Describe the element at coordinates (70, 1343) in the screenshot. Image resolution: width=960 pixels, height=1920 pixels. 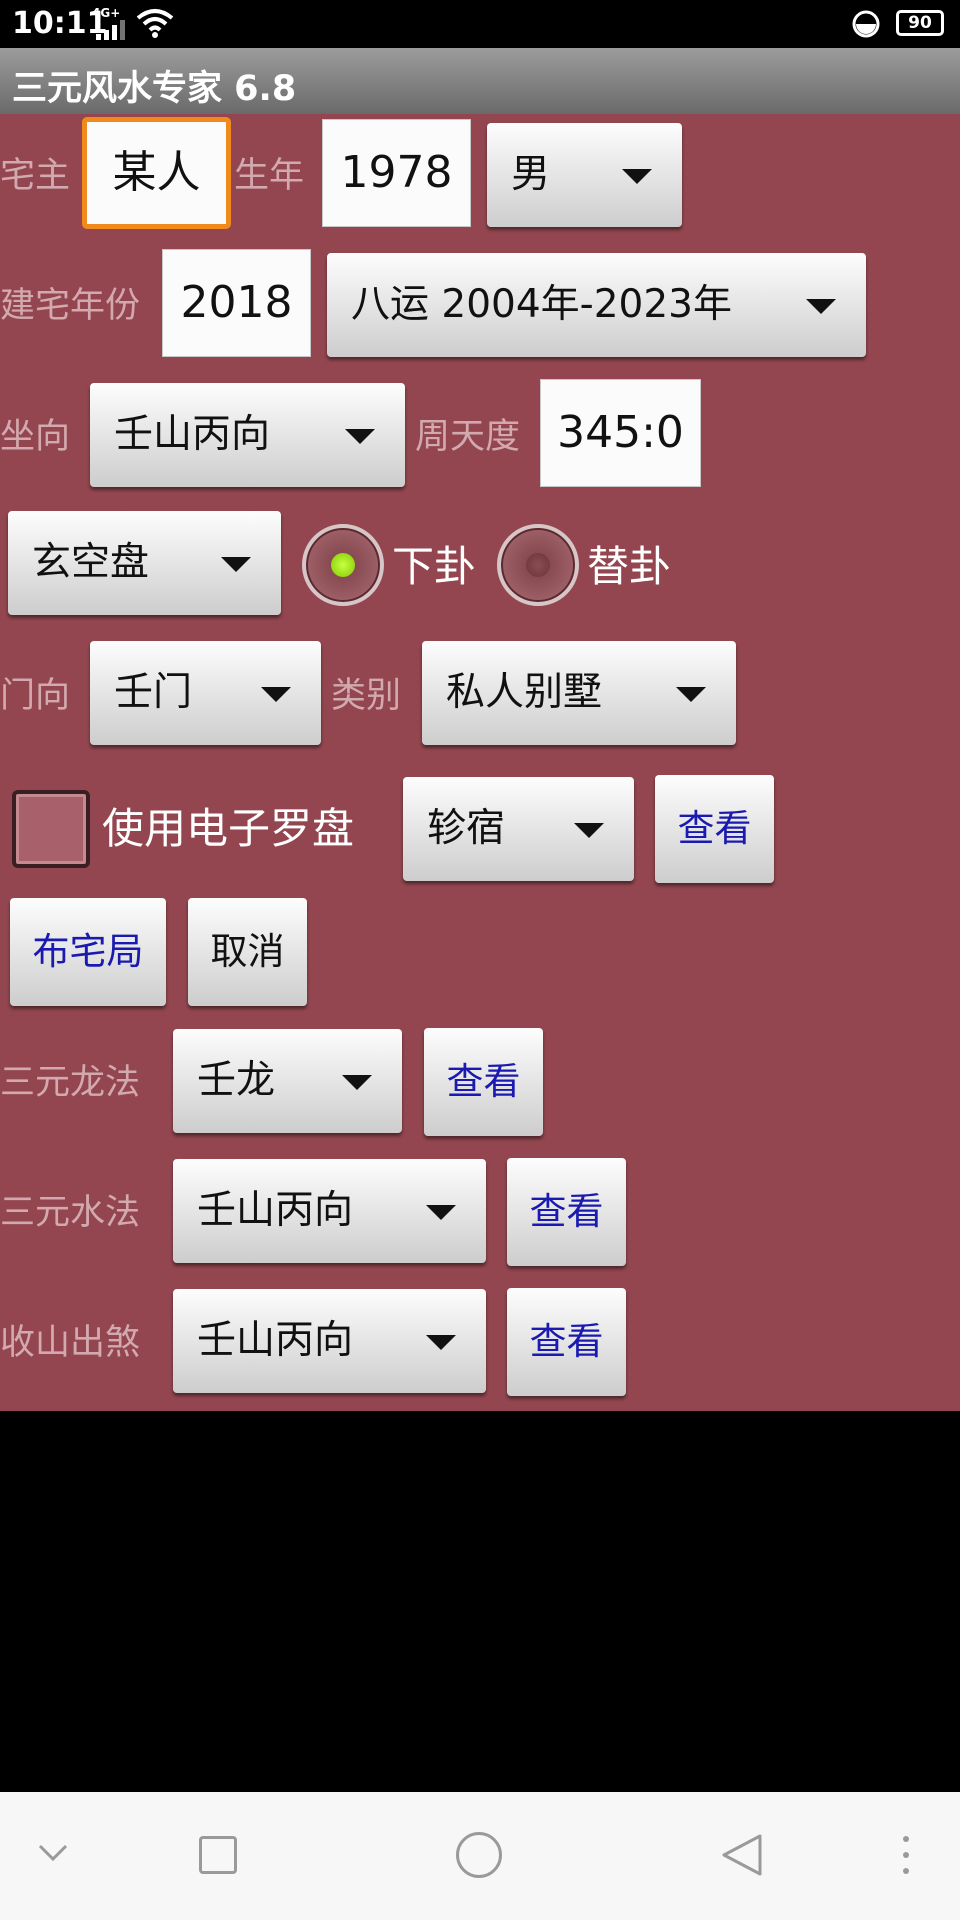
I see `mountain-label: 收山出煞` at that location.